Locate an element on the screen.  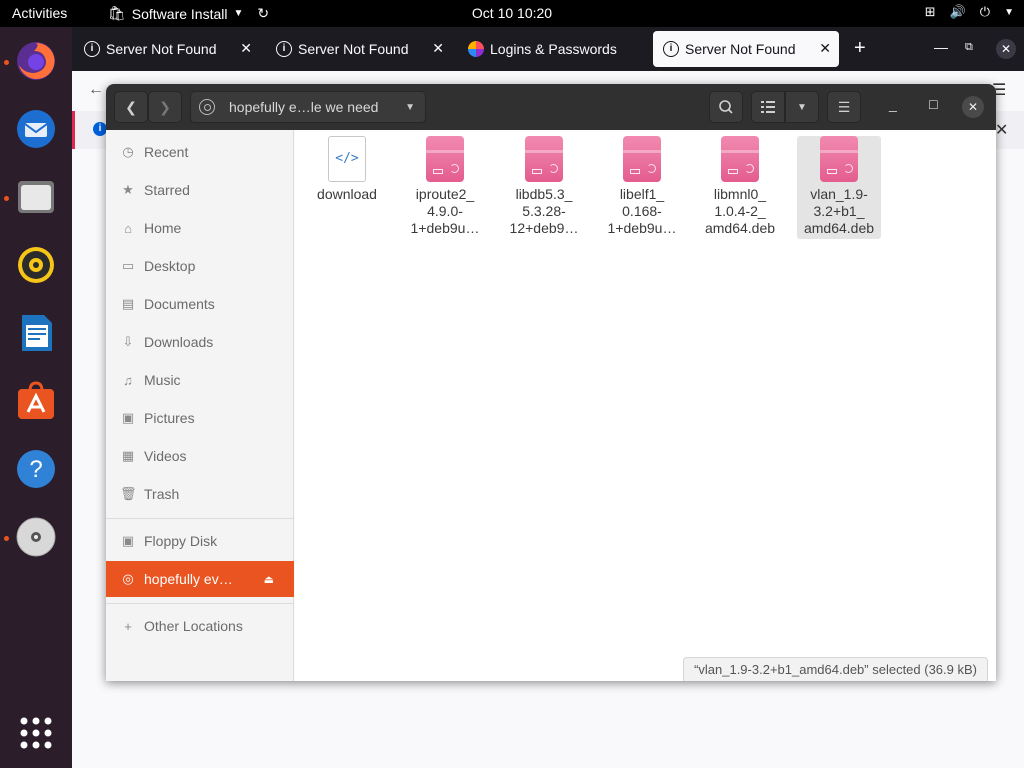
path-bar: hopefully e…le we need ▼ is located at coordinates (308, 107).